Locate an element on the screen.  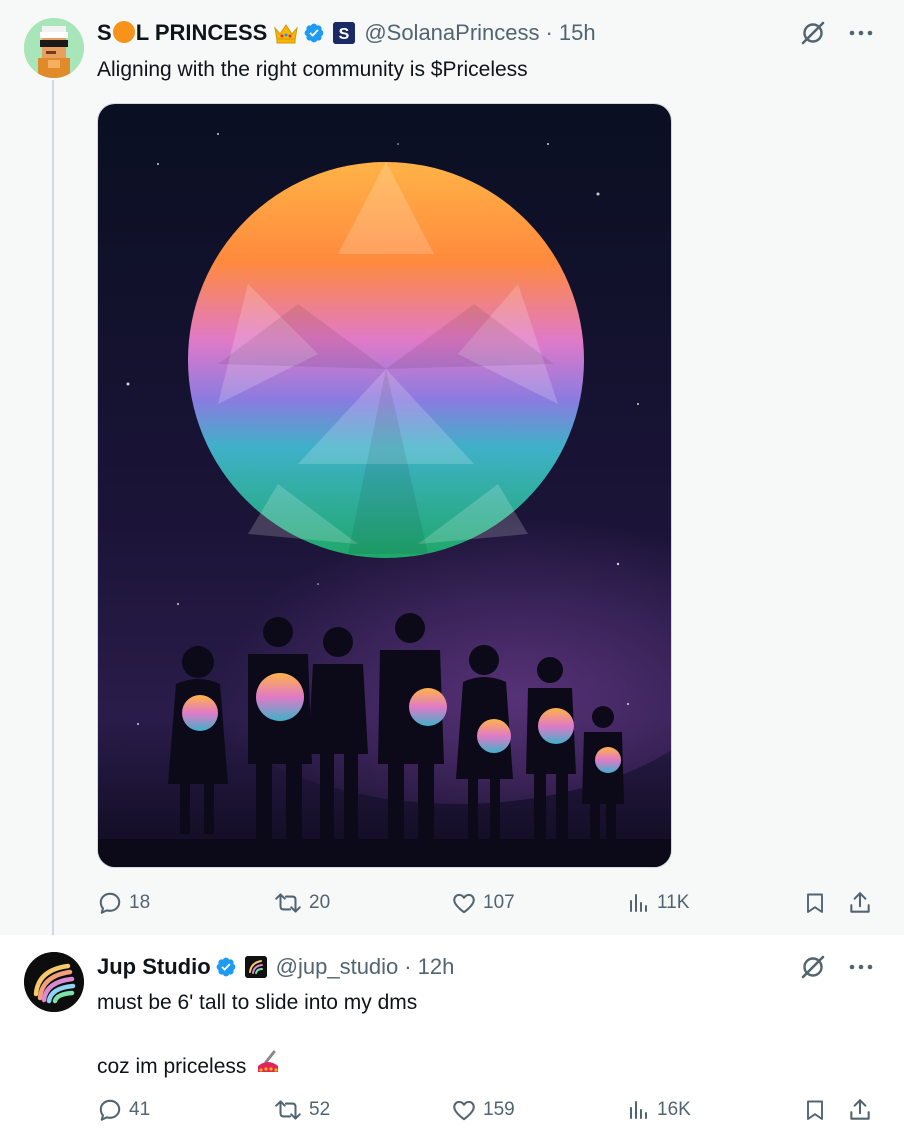
reply-count: 41 is located at coordinates (140, 1109).